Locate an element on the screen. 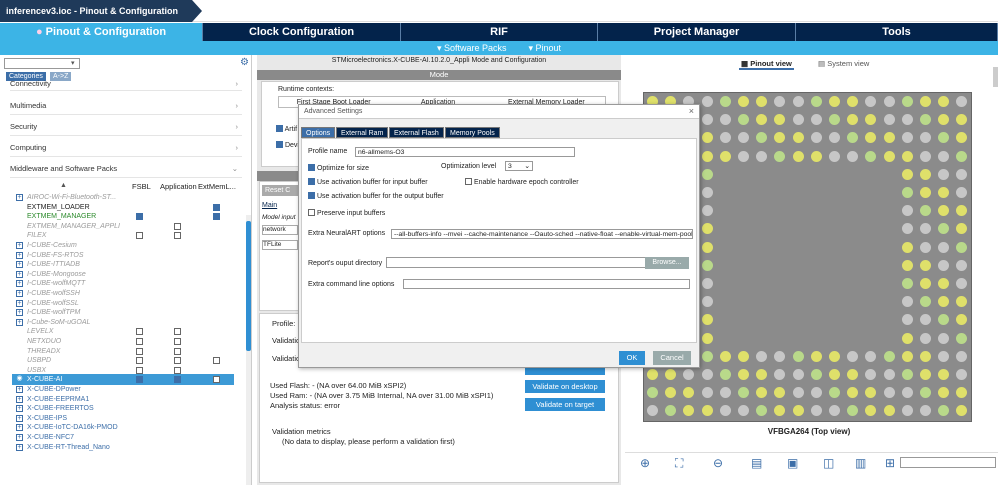  category-multimedia: Multimedia › is located at coordinates (126, 105).